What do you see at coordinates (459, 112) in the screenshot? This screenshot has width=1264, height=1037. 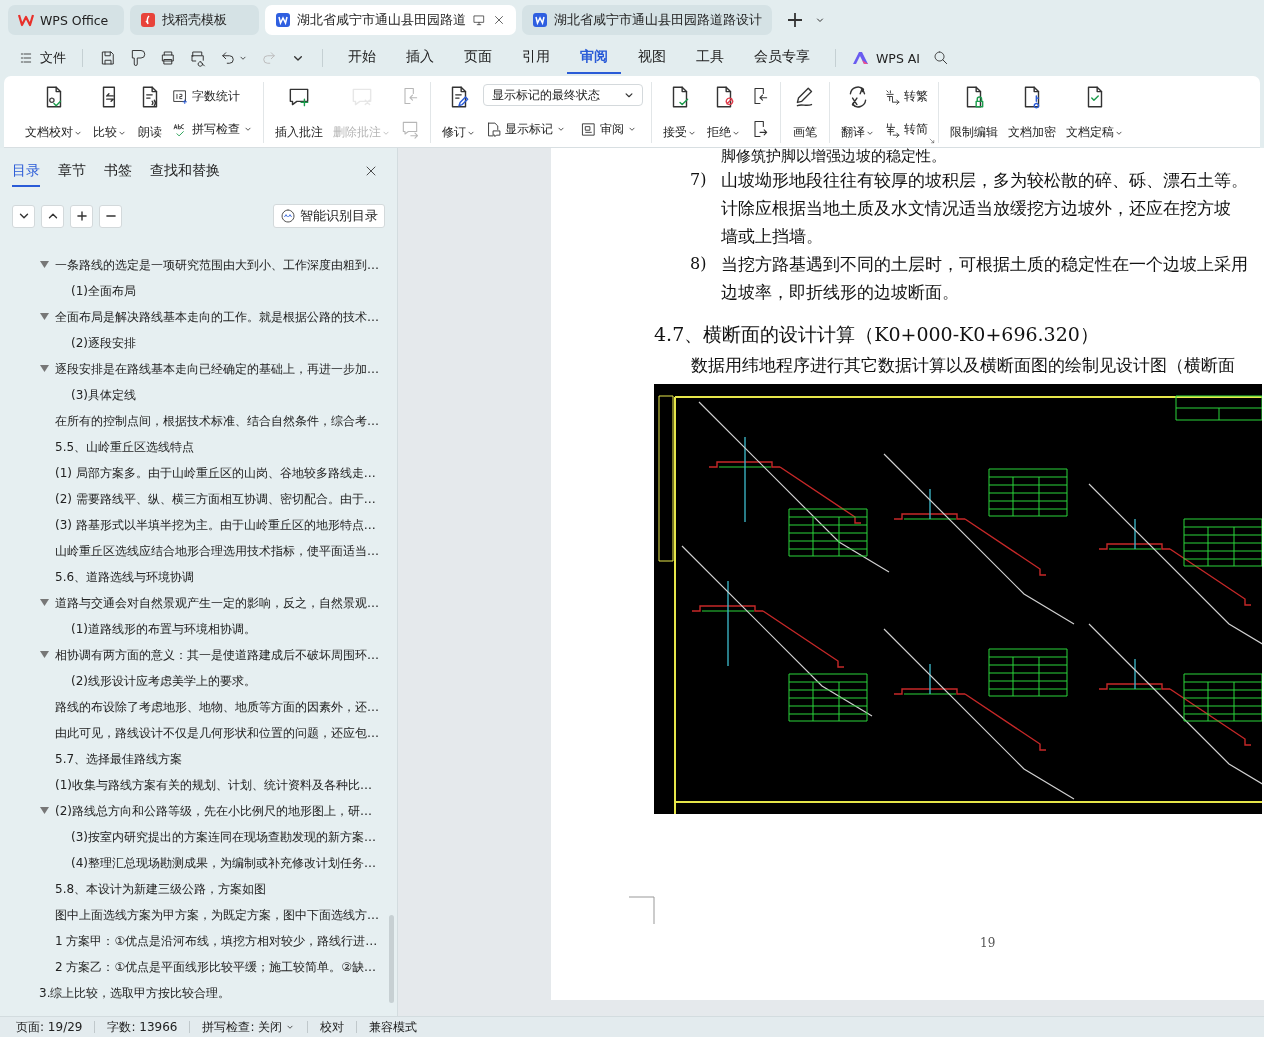 I see `ribbon-button: 修订` at bounding box center [459, 112].